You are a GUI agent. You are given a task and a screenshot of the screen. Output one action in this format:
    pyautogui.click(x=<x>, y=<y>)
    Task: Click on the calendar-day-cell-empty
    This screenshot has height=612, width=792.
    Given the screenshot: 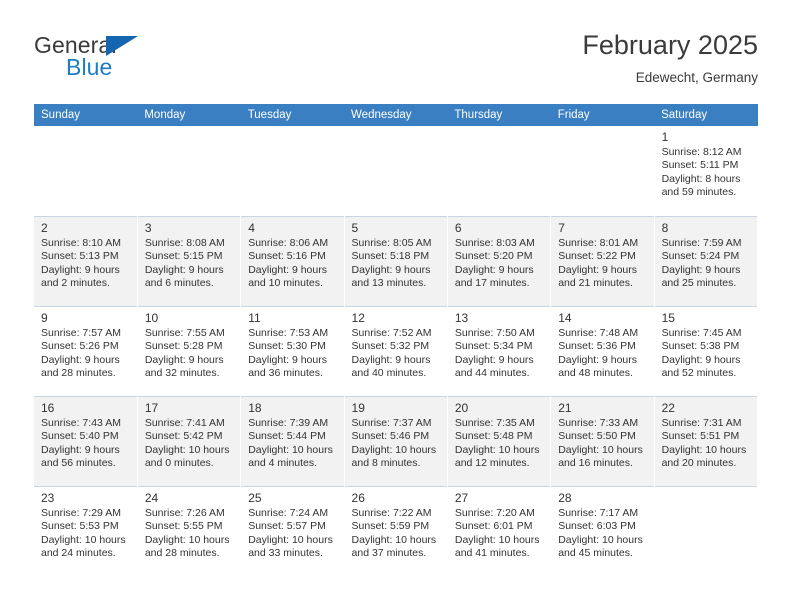 What is the action you would take?
    pyautogui.click(x=86, y=171)
    